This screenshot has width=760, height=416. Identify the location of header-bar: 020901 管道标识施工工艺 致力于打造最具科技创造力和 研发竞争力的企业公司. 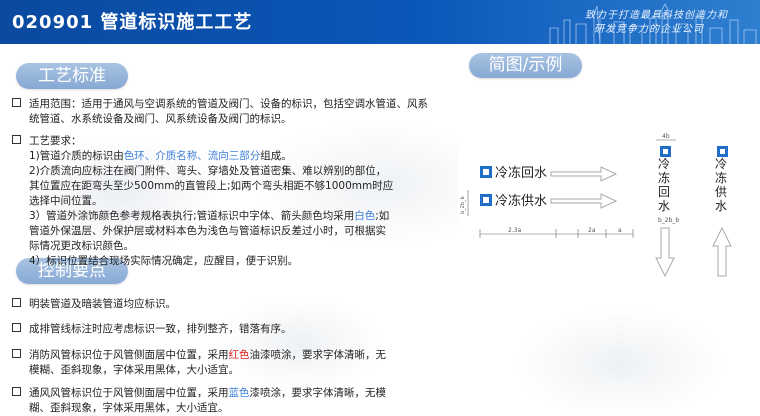
(380, 22).